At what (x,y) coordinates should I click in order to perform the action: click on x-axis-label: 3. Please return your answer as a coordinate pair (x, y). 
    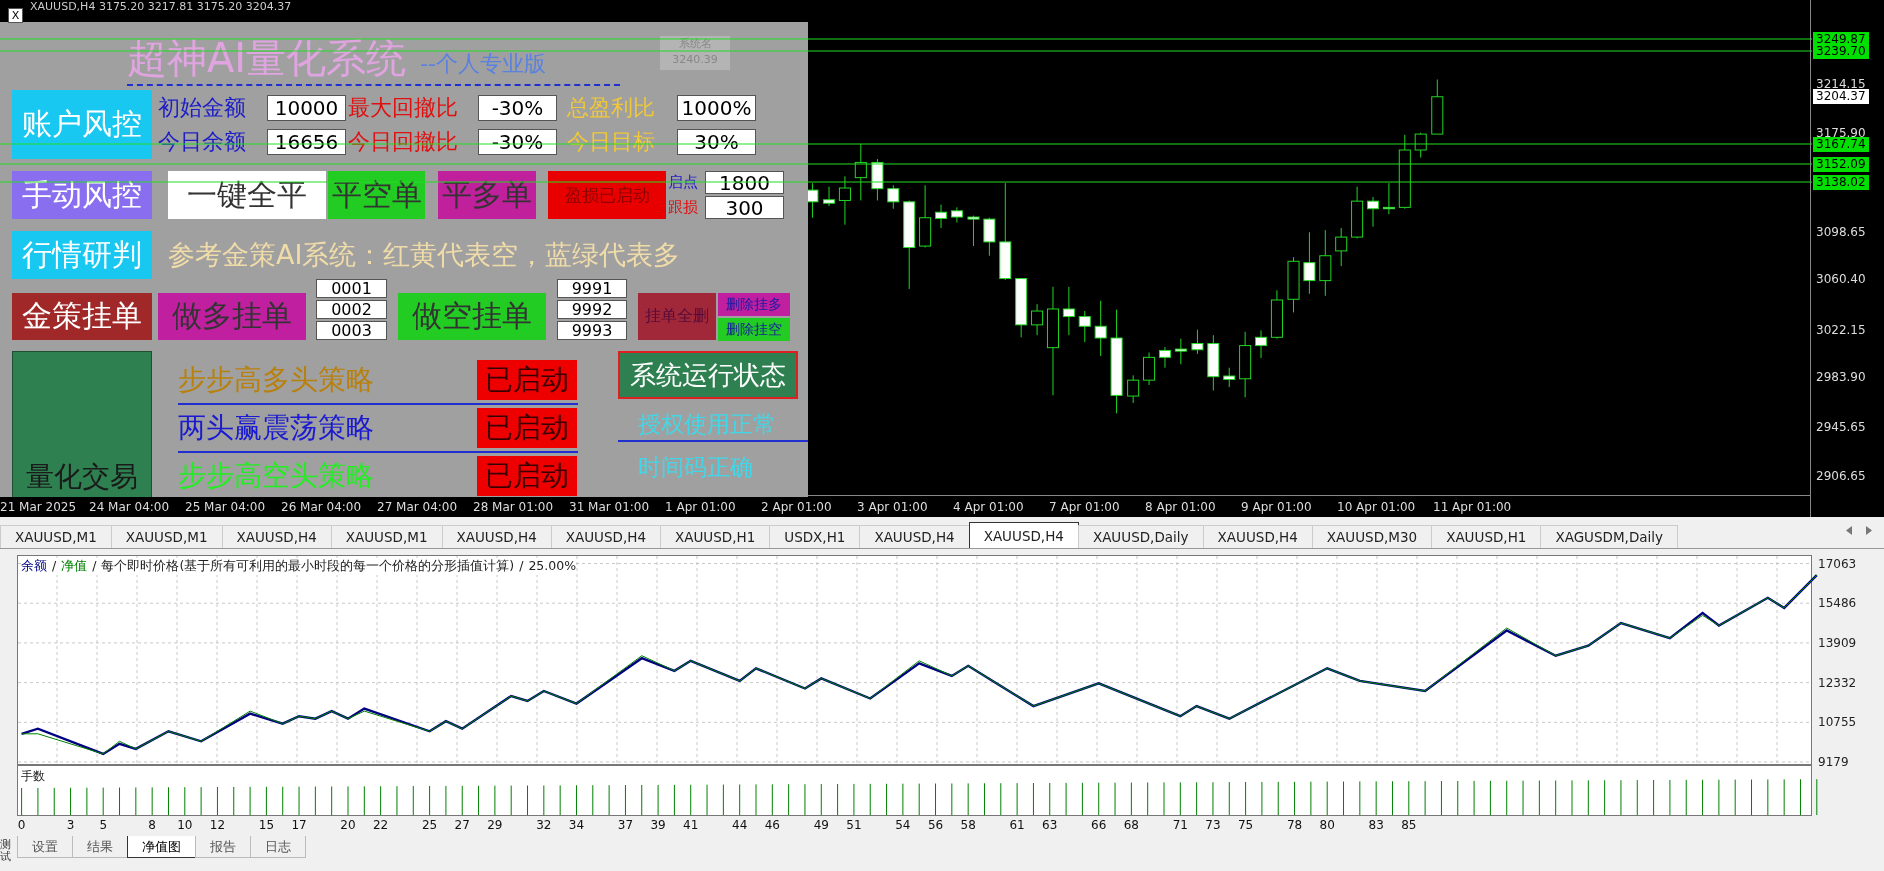
    Looking at the image, I should click on (70, 825).